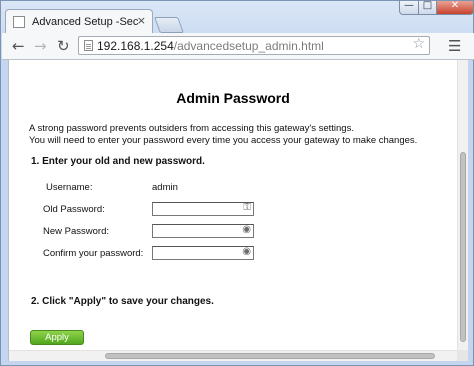 This screenshot has height=366, width=474. Describe the element at coordinates (118, 161) in the screenshot. I see `step-1-heading: 1. Enter your old and new password.` at that location.